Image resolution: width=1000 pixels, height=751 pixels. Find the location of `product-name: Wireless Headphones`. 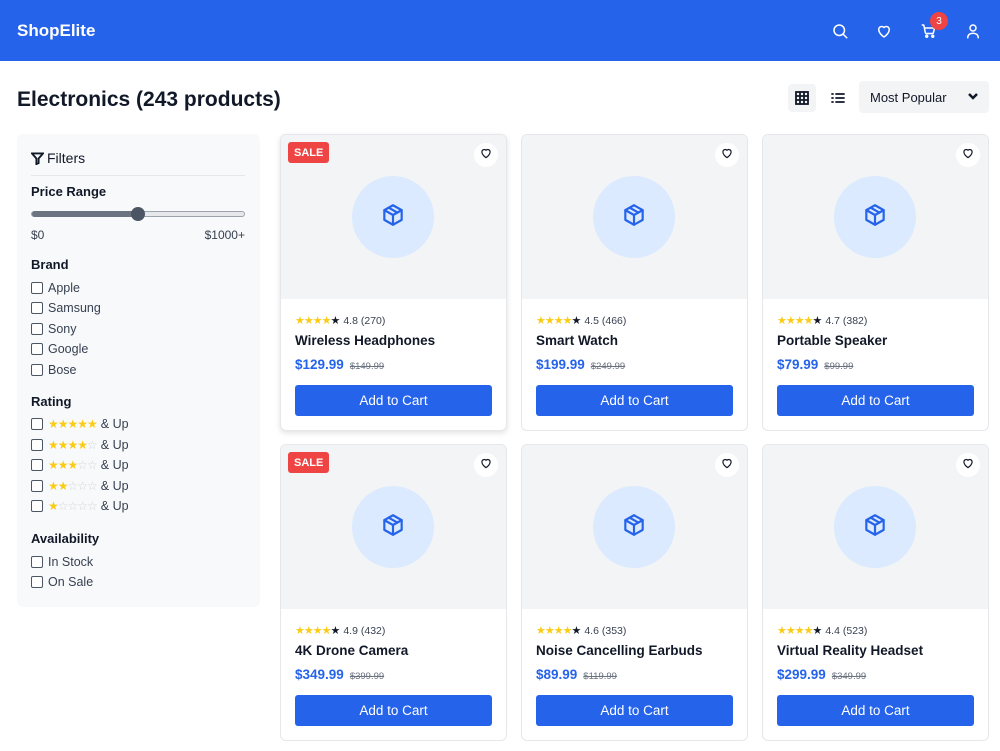

product-name: Wireless Headphones is located at coordinates (365, 340).